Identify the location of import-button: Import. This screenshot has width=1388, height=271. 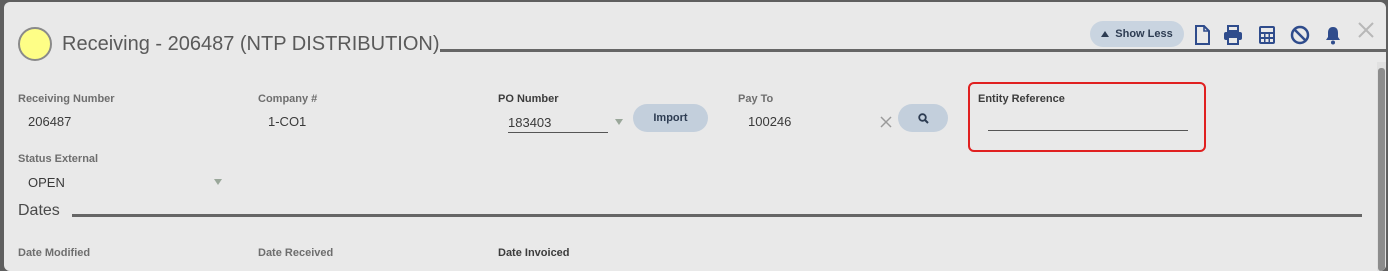
(670, 118).